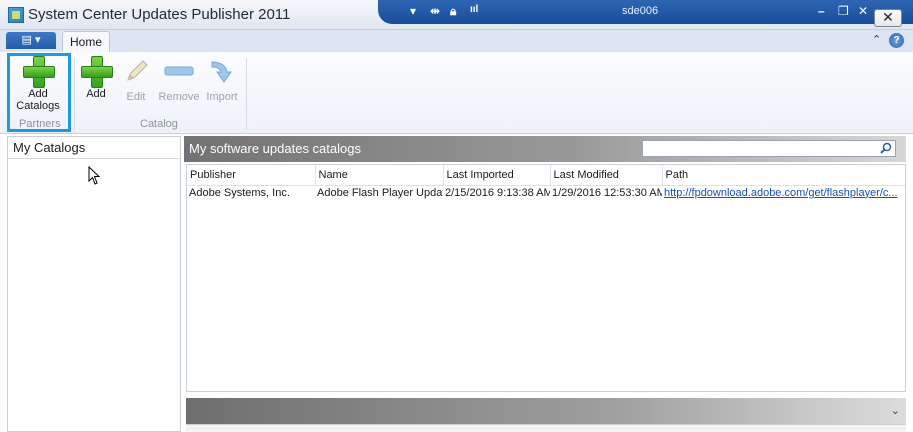 Image resolution: width=913 pixels, height=432 pixels. Describe the element at coordinates (876, 39) in the screenshot. I see `ribbon-minimize-icon: ⌃` at that location.